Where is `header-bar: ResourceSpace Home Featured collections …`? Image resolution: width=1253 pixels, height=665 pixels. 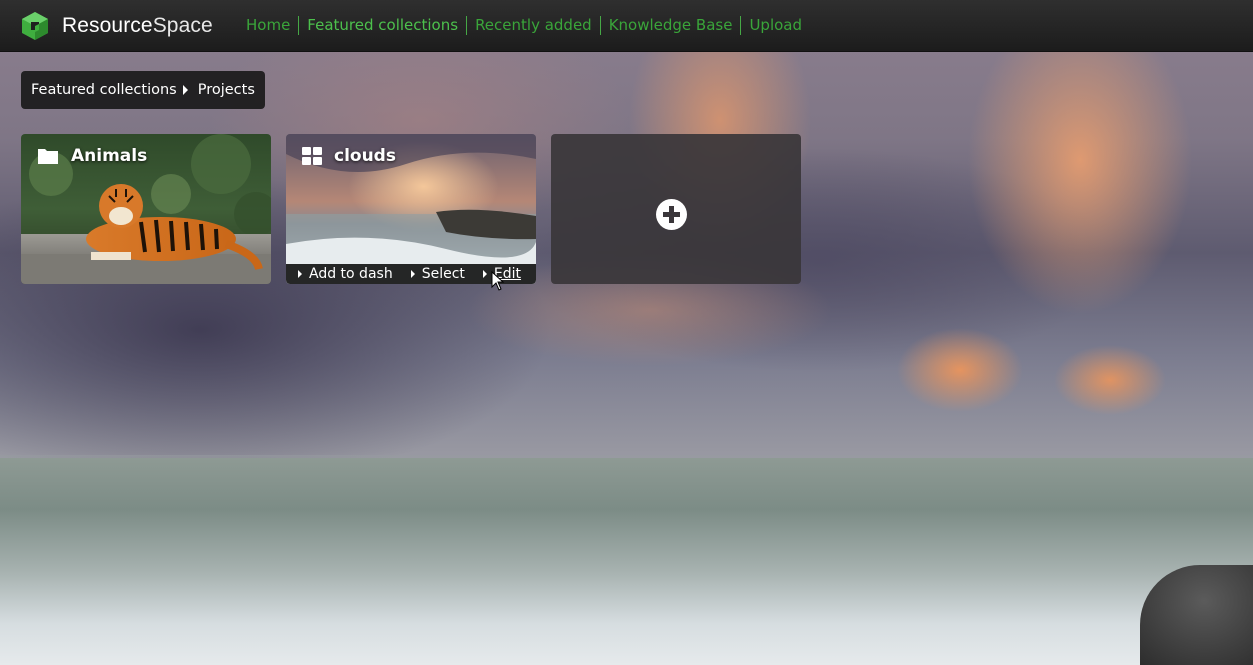
header-bar: ResourceSpace Home Featured collections … is located at coordinates (626, 26).